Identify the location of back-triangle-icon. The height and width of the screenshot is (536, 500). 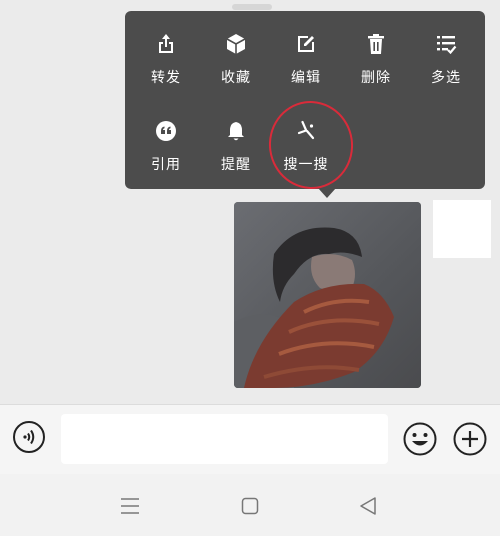
(368, 506).